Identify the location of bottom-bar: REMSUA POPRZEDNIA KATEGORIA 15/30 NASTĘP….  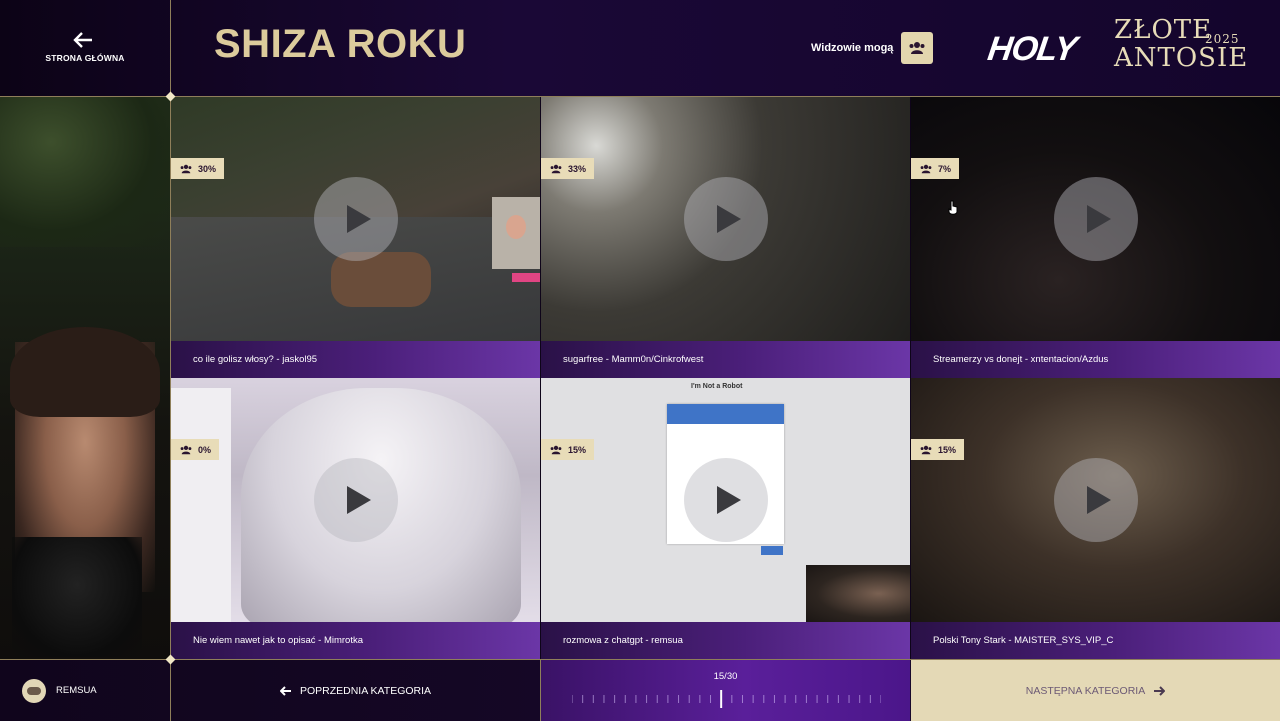
(640, 690).